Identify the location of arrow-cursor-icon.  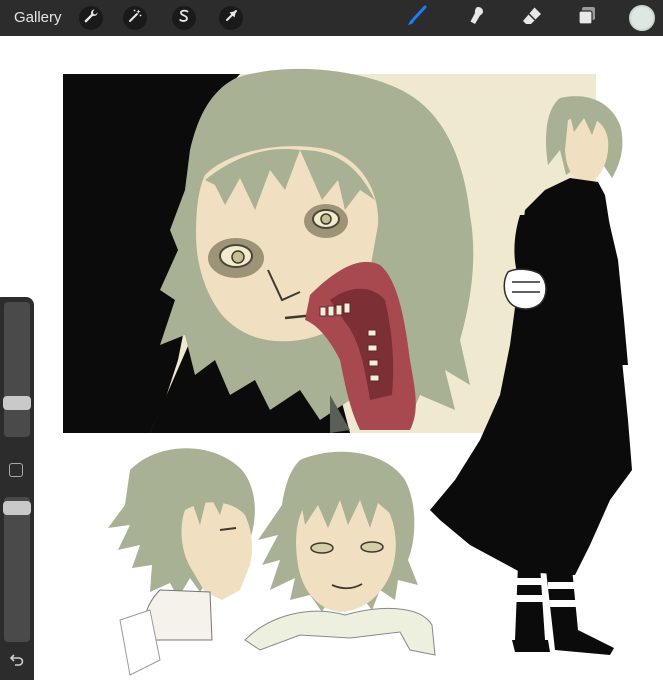
(231, 18).